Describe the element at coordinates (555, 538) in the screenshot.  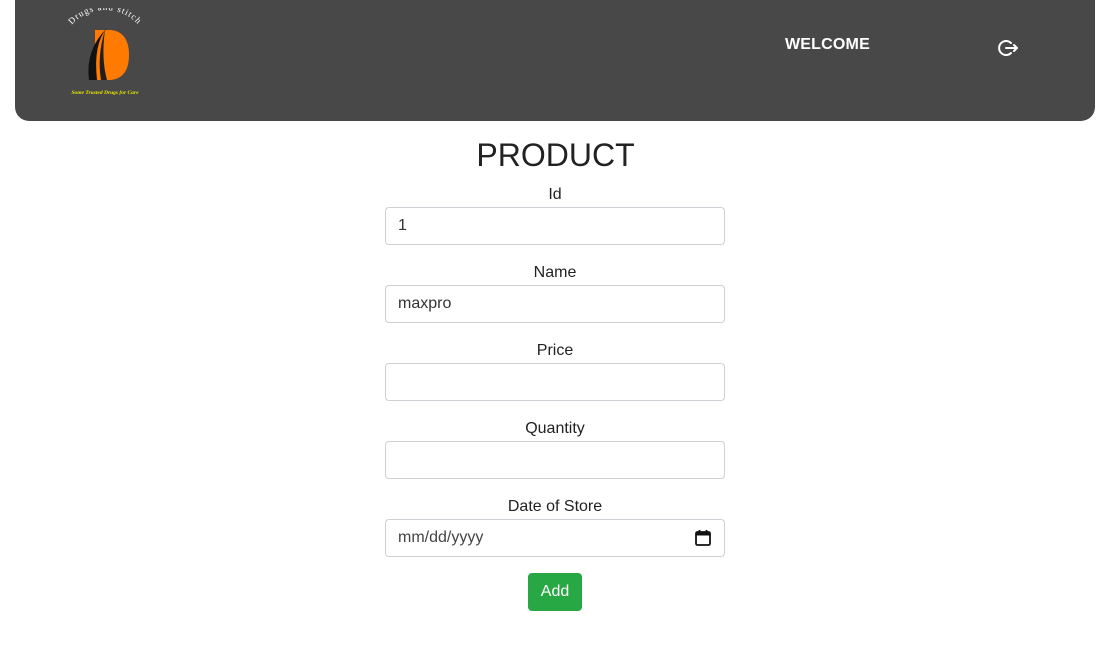
I see `date-of-store-input: mm/dd/yyyy` at that location.